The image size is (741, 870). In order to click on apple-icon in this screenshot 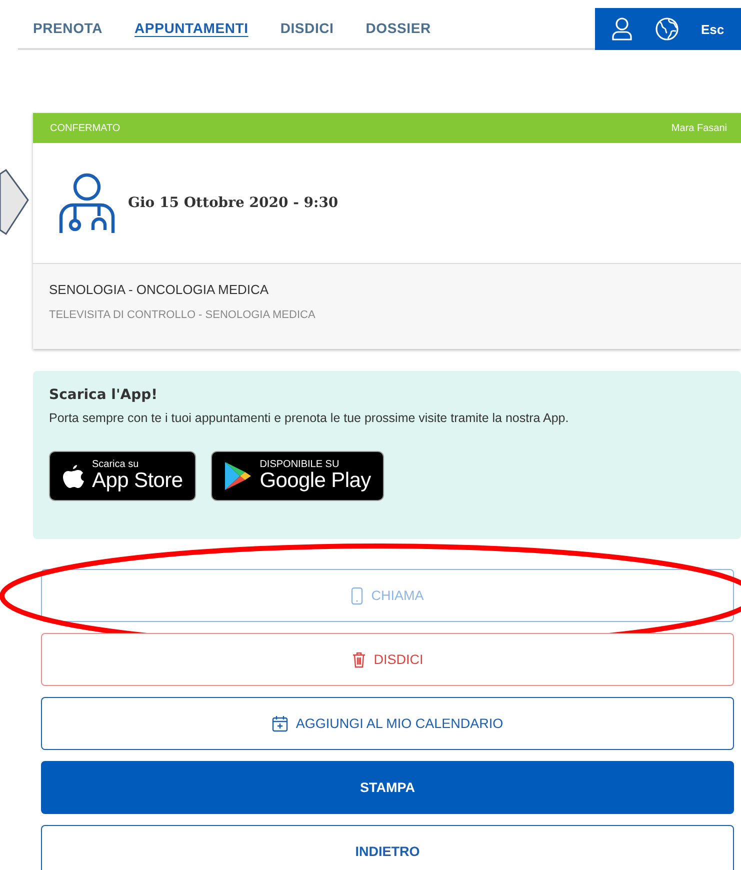, I will do `click(73, 476)`.